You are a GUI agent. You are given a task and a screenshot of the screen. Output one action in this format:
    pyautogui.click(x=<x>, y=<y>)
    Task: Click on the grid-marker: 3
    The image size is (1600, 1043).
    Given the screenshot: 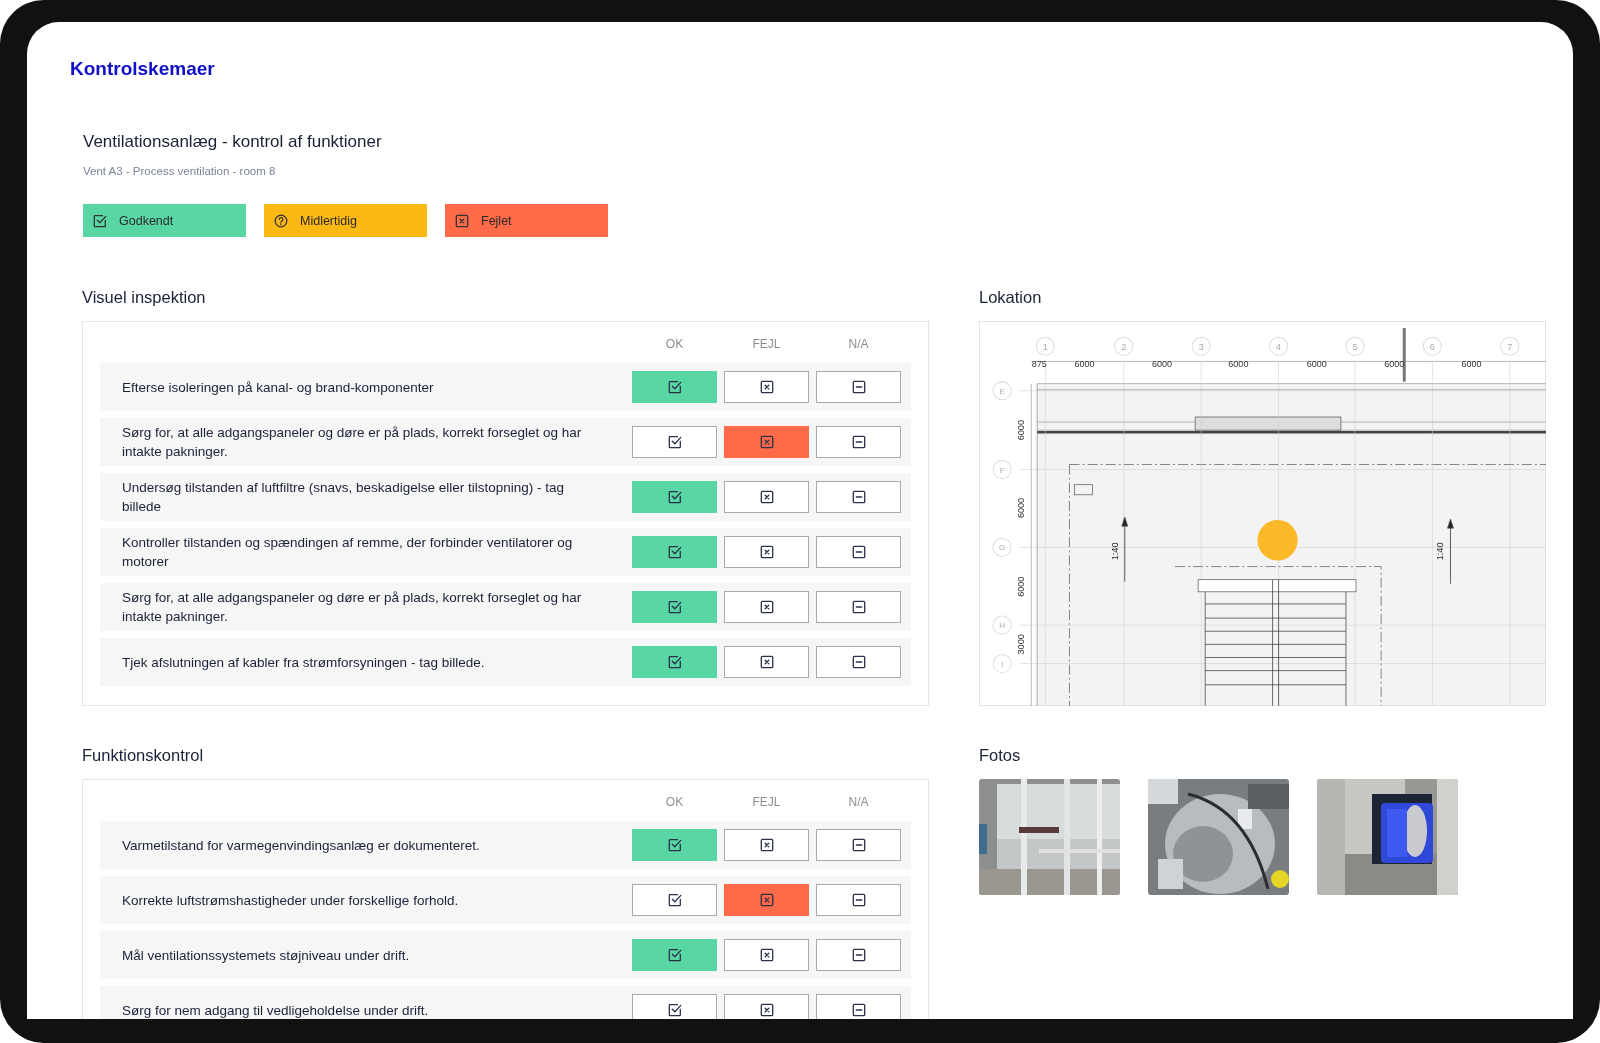 What is the action you would take?
    pyautogui.click(x=1201, y=346)
    